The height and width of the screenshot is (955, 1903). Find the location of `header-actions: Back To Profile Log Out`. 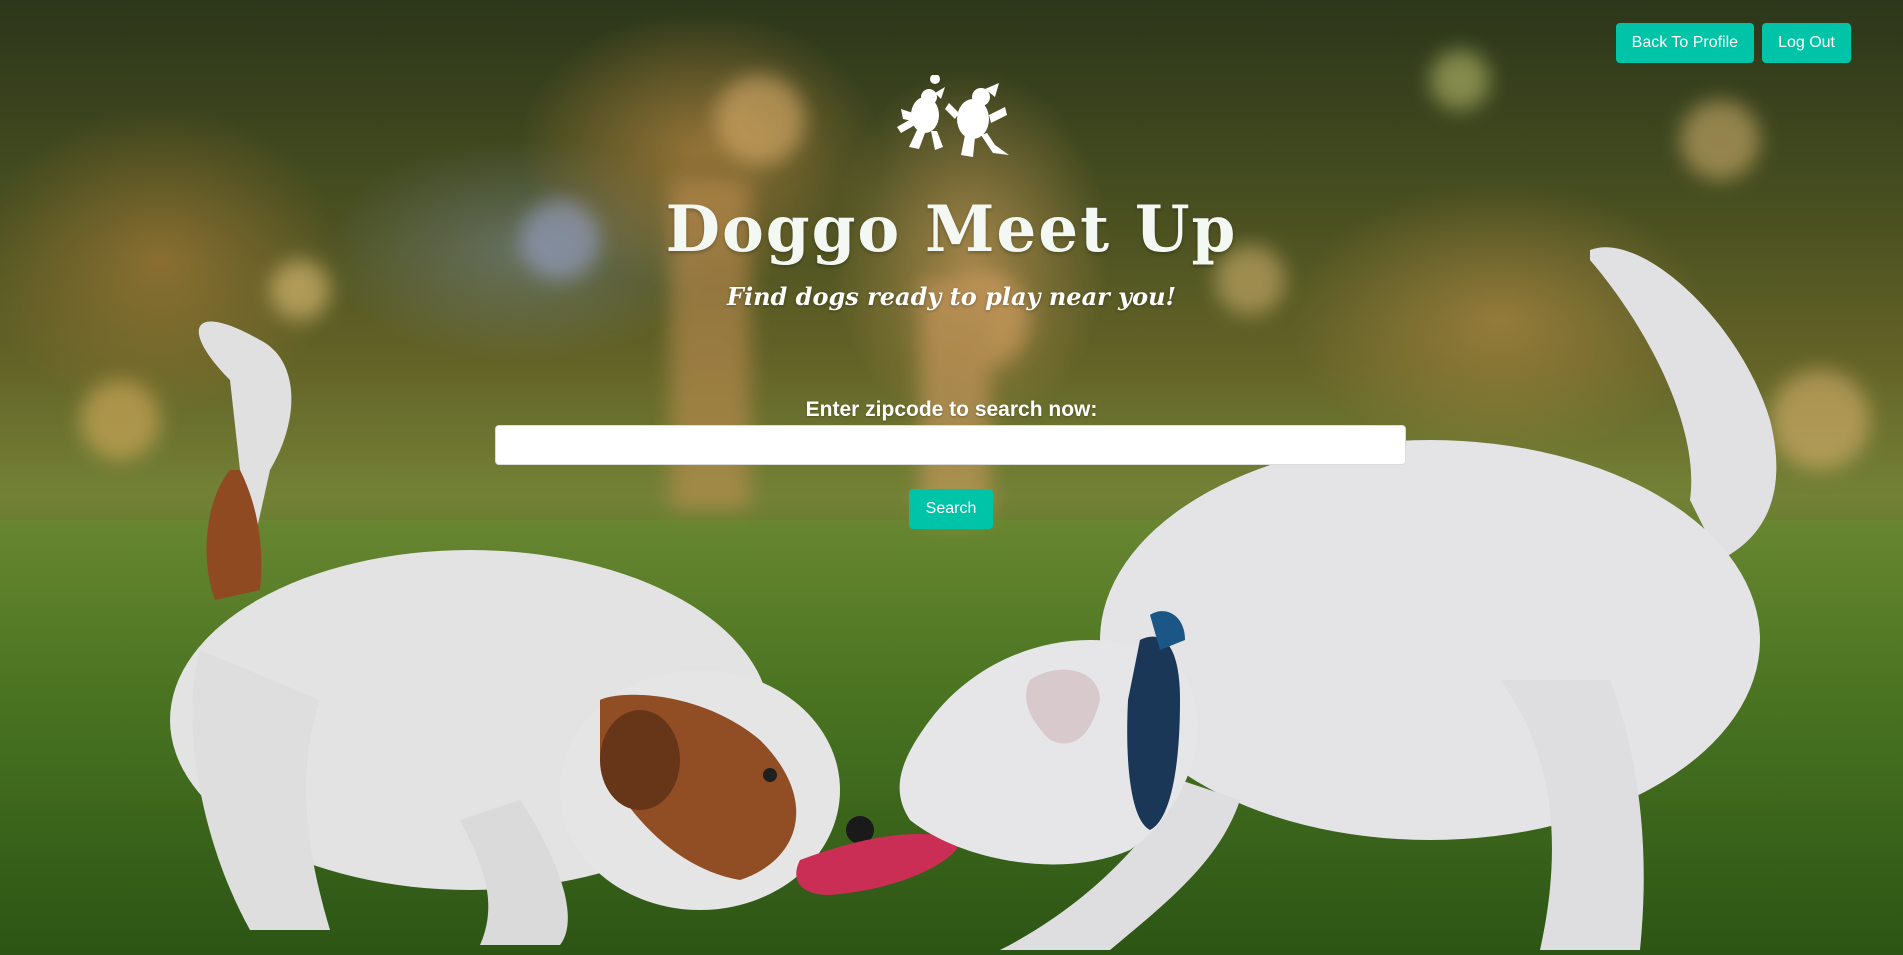

header-actions: Back To Profile Log Out is located at coordinates (1733, 43).